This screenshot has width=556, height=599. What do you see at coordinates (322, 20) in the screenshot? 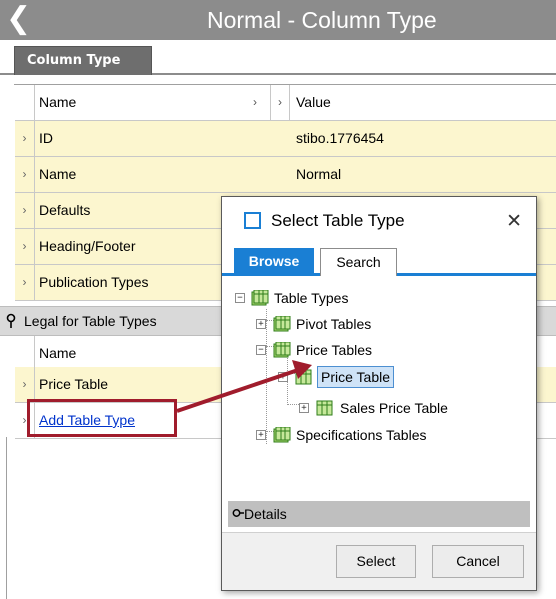
I see `page-title: Normal - Column Type` at bounding box center [322, 20].